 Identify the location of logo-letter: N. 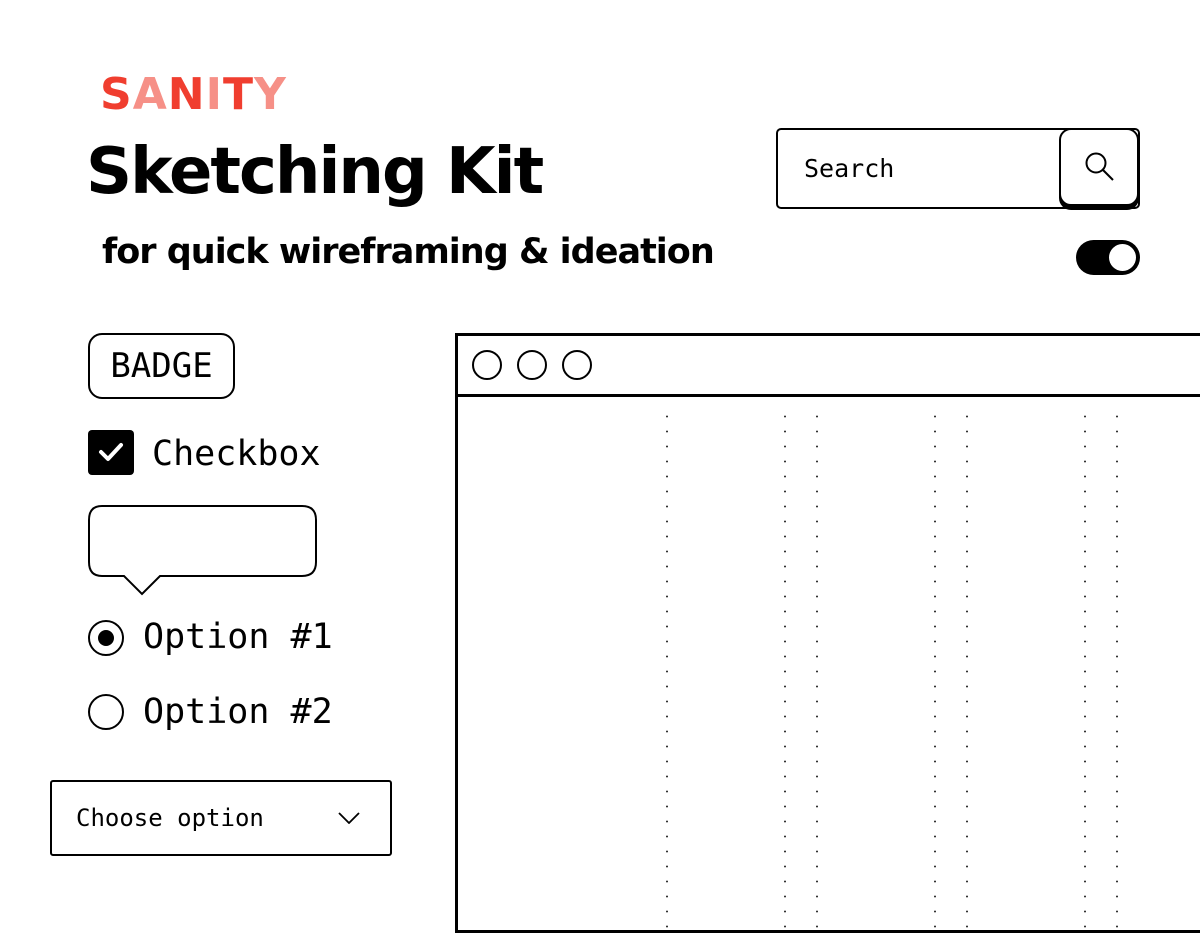
(186, 94).